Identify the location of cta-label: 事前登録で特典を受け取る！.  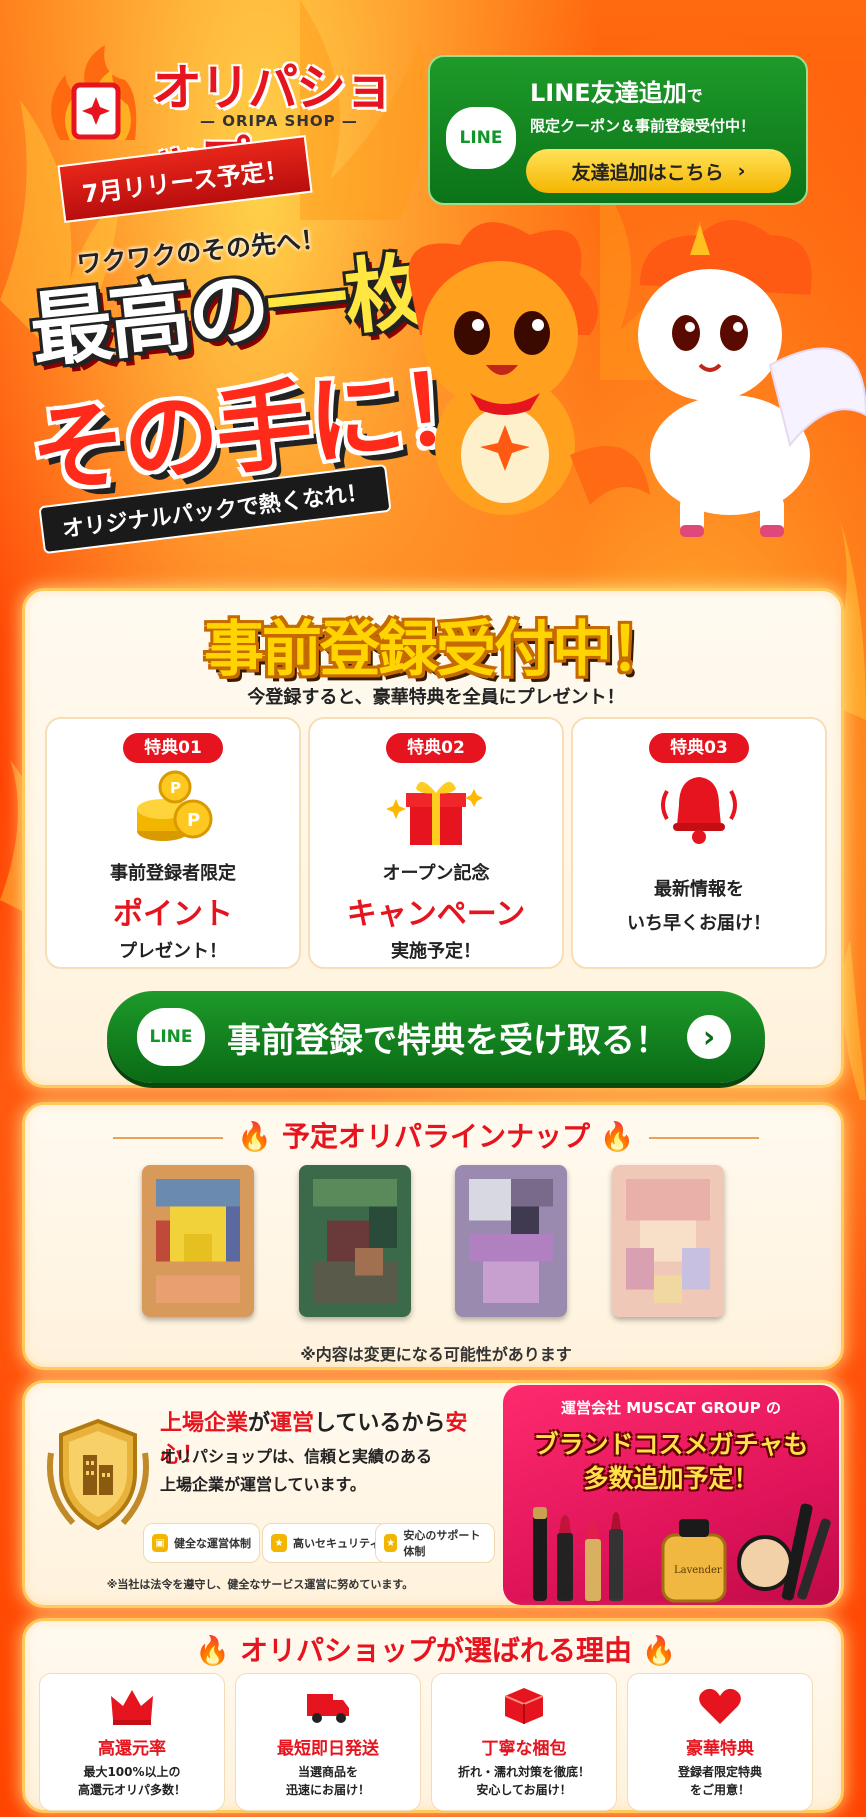
(448, 1040).